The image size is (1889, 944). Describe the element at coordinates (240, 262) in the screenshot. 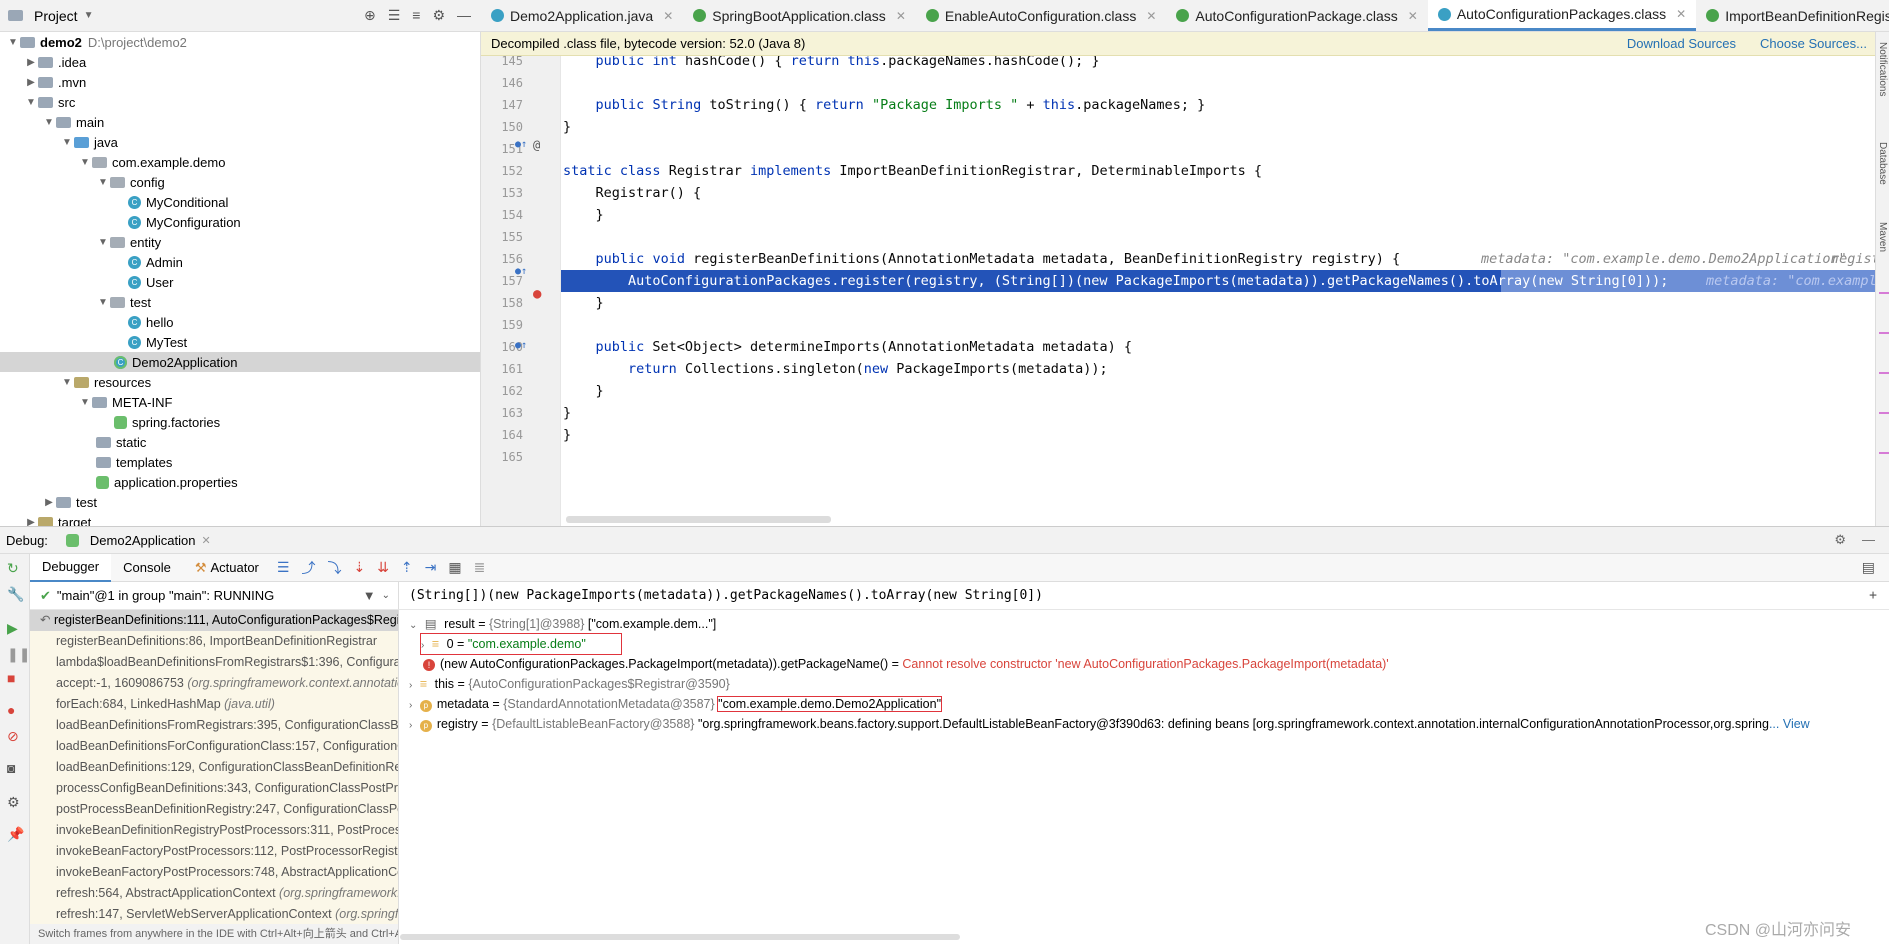

I see `tree-item: C Admin` at that location.